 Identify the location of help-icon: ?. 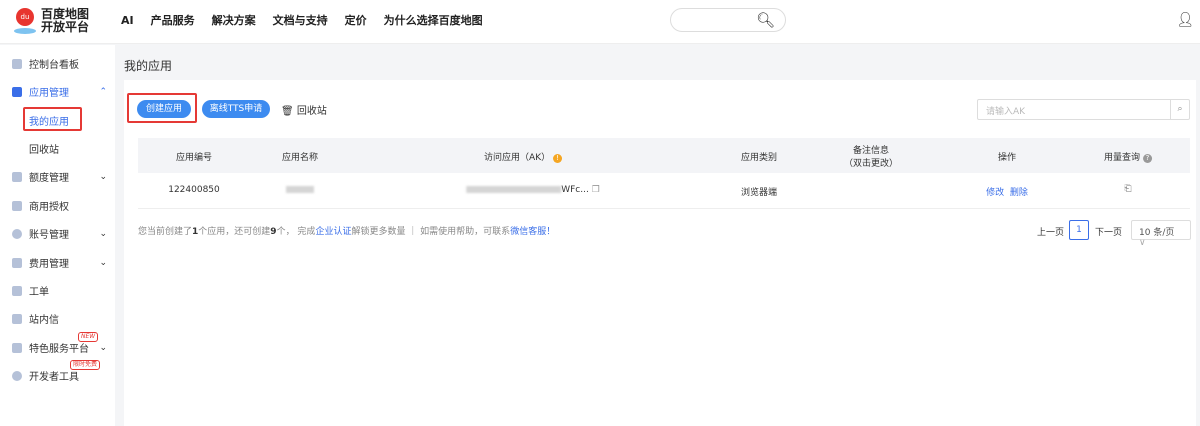
(1147, 158).